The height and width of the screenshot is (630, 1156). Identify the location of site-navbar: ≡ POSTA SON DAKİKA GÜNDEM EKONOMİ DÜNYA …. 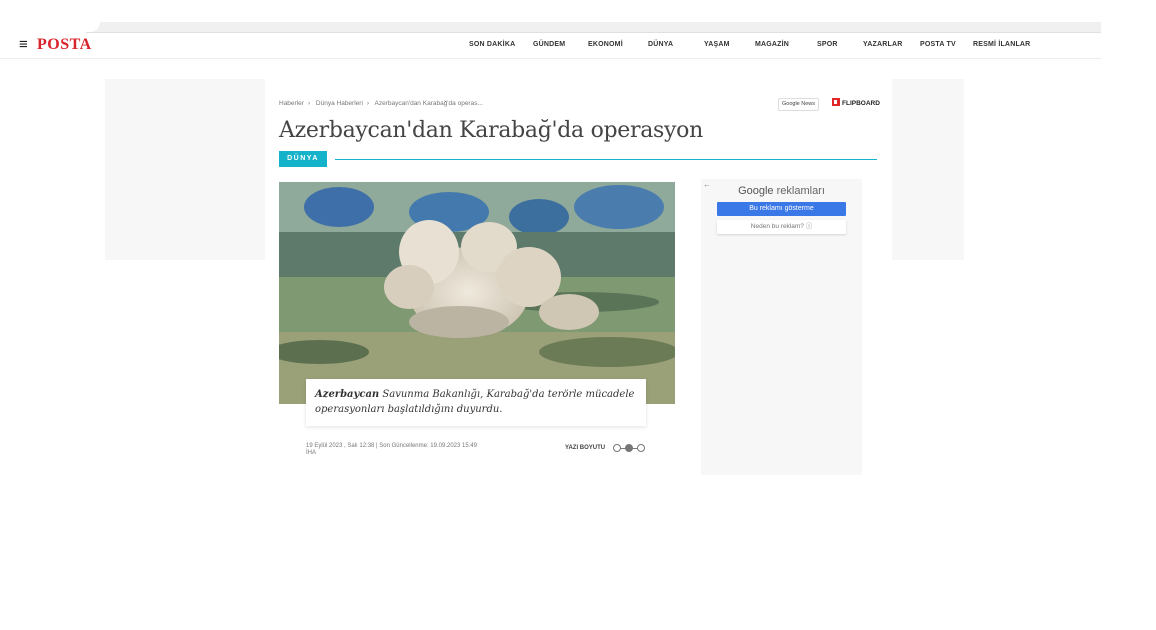
(550, 46).